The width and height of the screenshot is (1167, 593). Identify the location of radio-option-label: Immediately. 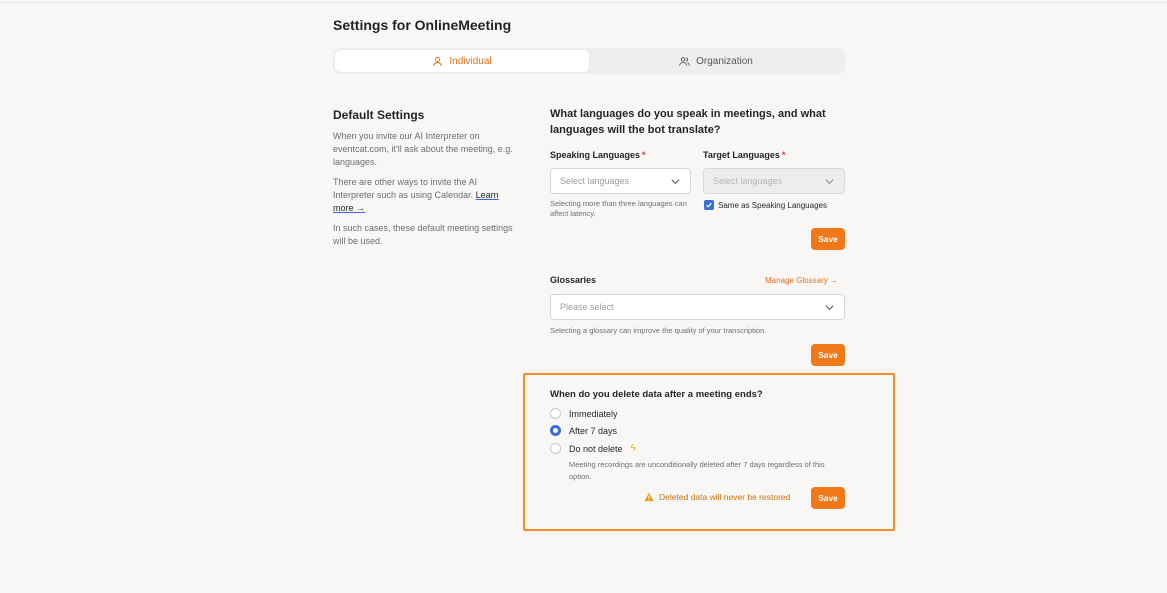
(593, 413).